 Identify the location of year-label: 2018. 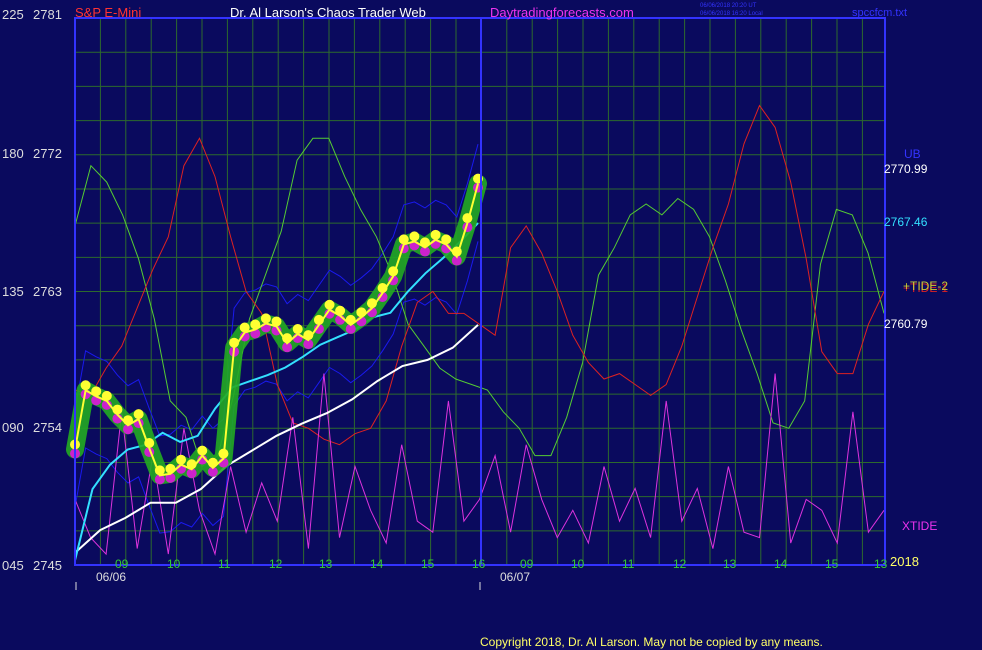
(904, 561).